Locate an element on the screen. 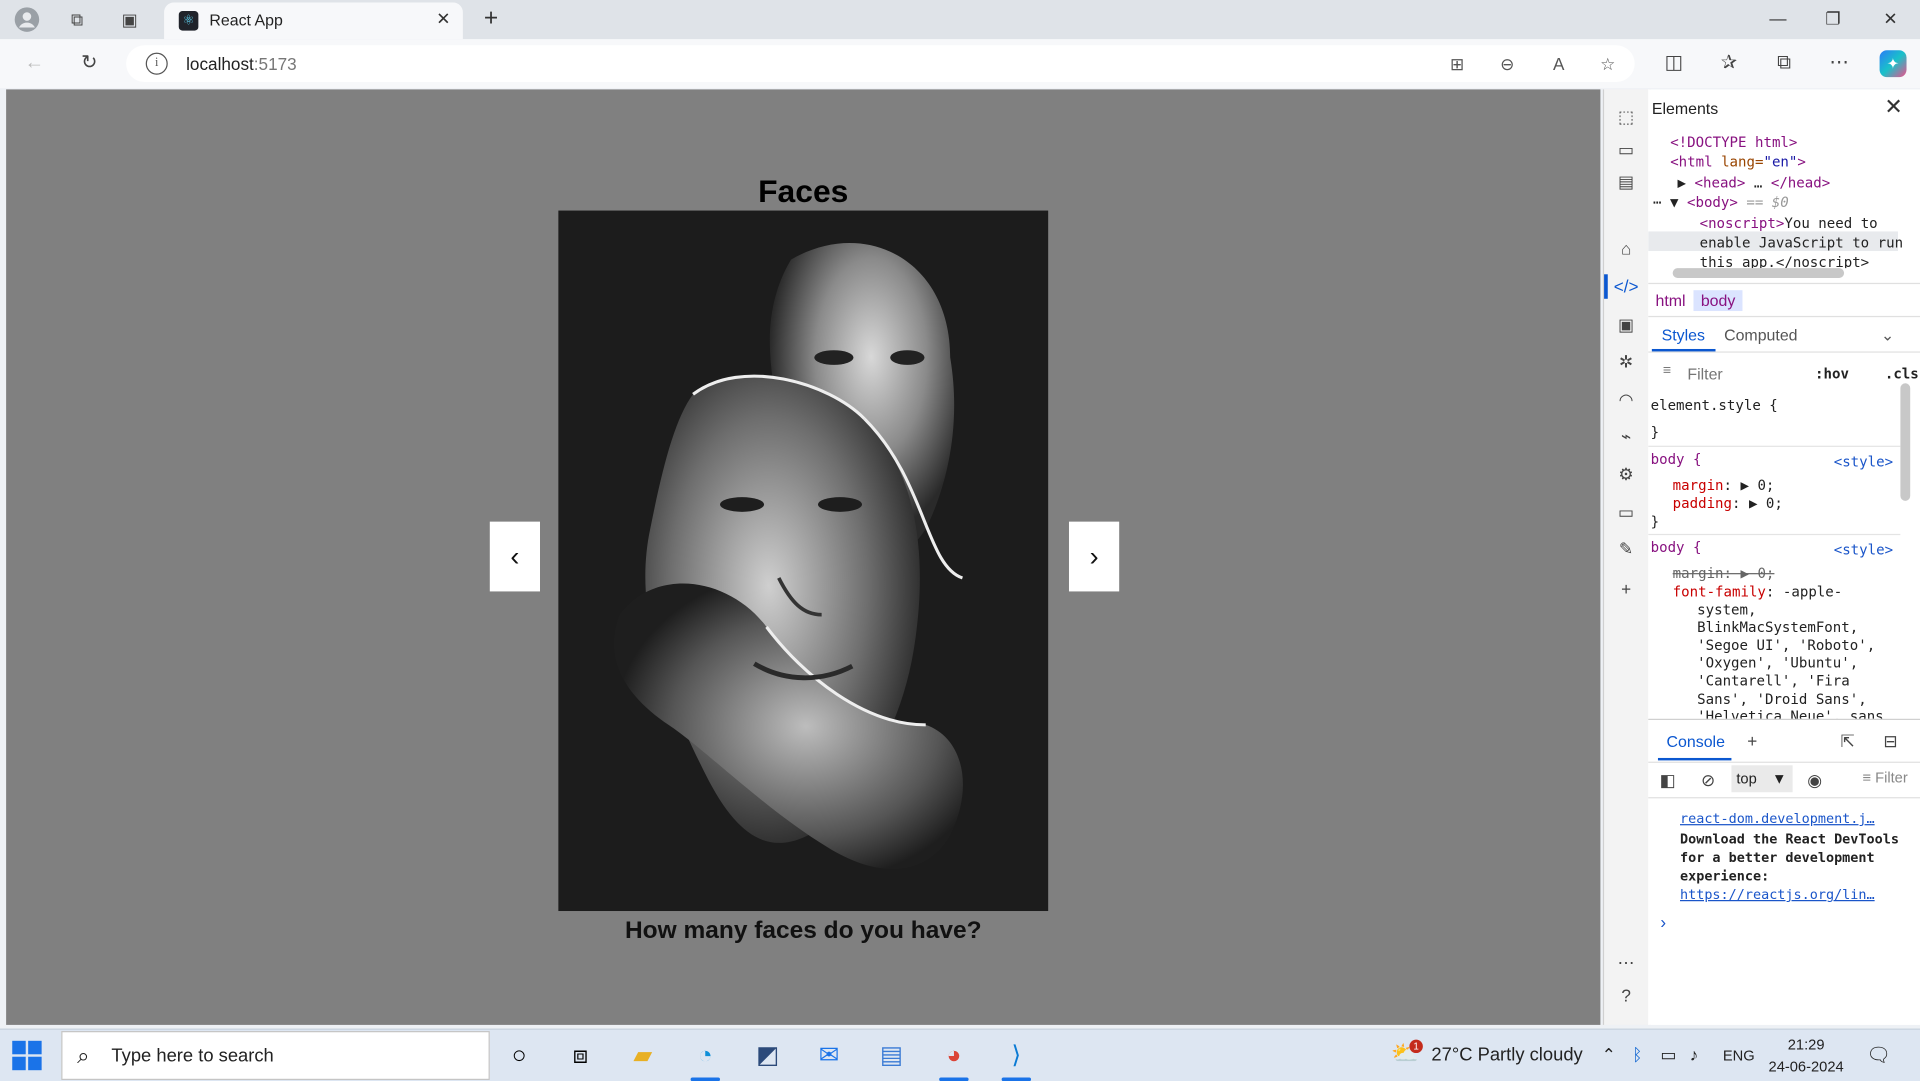 The height and width of the screenshot is (1081, 1920). class-toggle: .cls is located at coordinates (1902, 373).